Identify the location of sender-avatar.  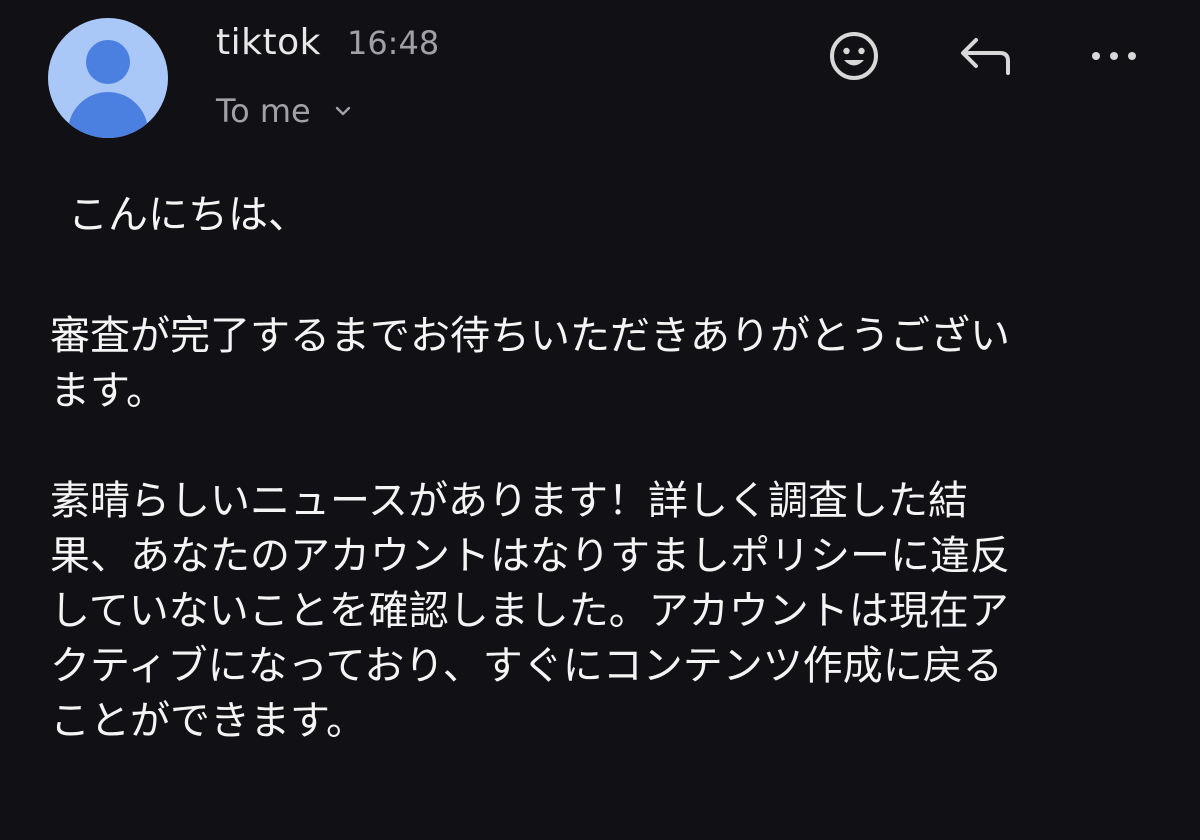
(108, 78).